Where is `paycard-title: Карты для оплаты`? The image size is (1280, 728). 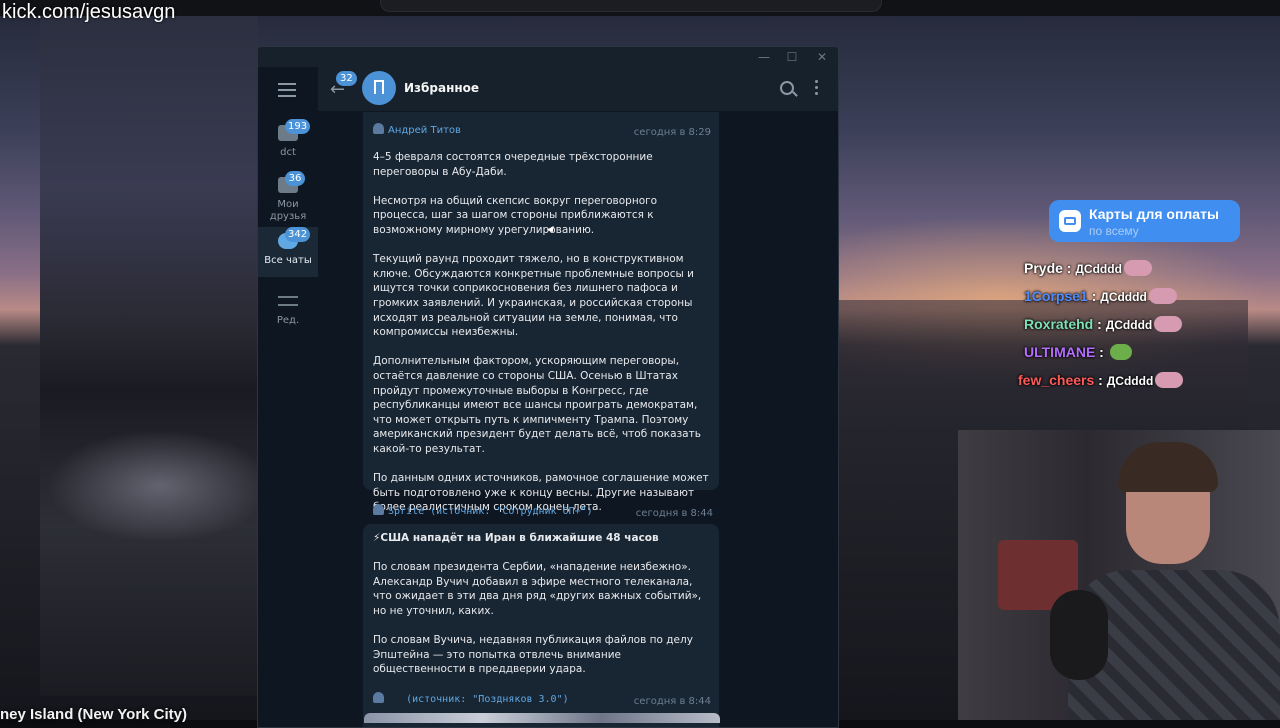 paycard-title: Карты для оплаты is located at coordinates (1154, 214).